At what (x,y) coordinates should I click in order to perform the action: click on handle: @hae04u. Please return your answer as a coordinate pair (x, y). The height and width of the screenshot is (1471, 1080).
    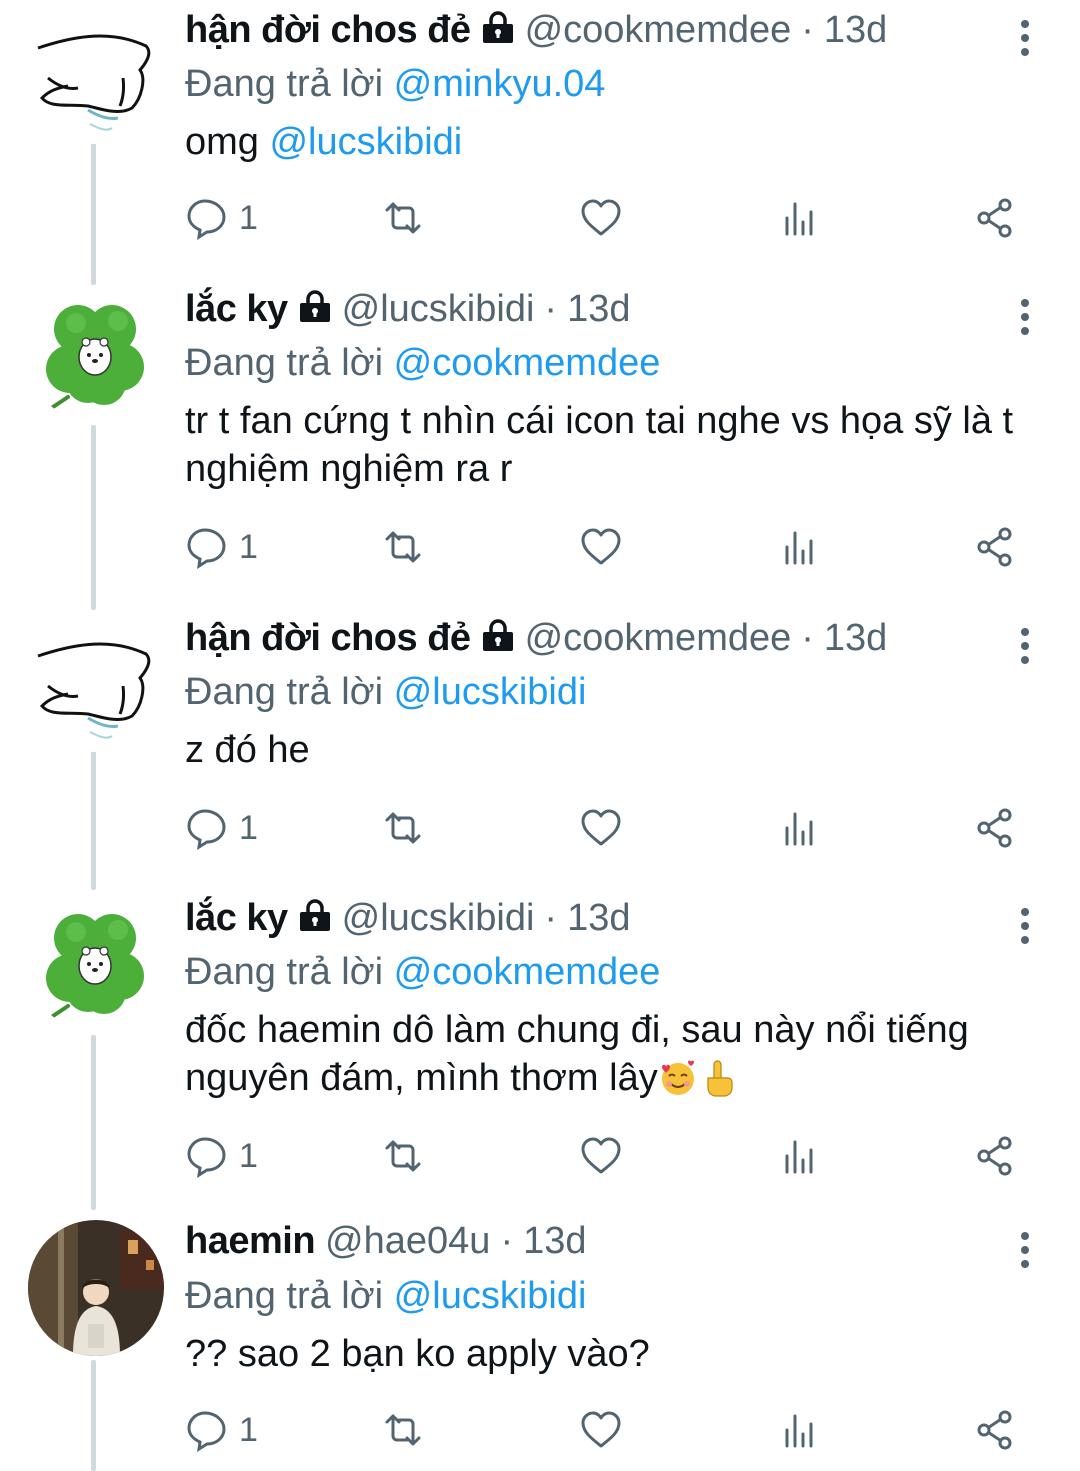
    Looking at the image, I should click on (407, 1241).